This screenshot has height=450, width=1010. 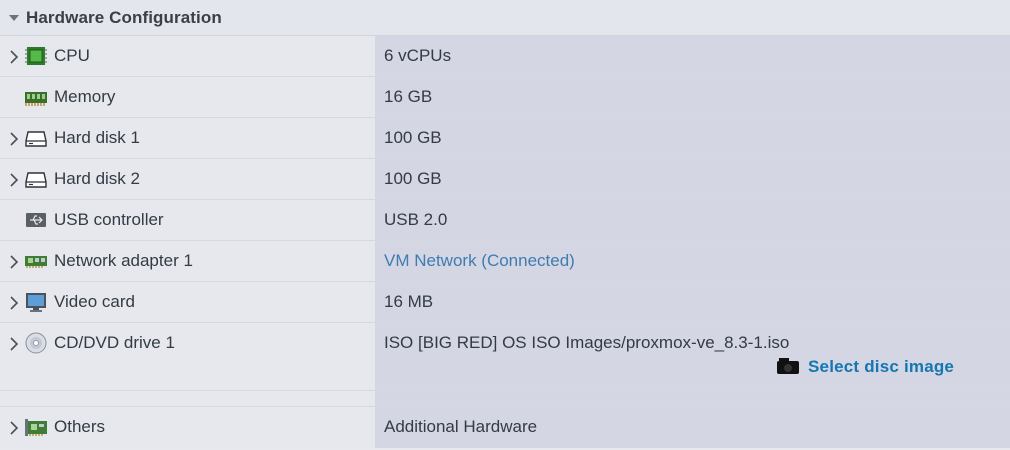 I want to click on hardware-row-cpu: CPU 6 vCPUs, so click(x=505, y=56).